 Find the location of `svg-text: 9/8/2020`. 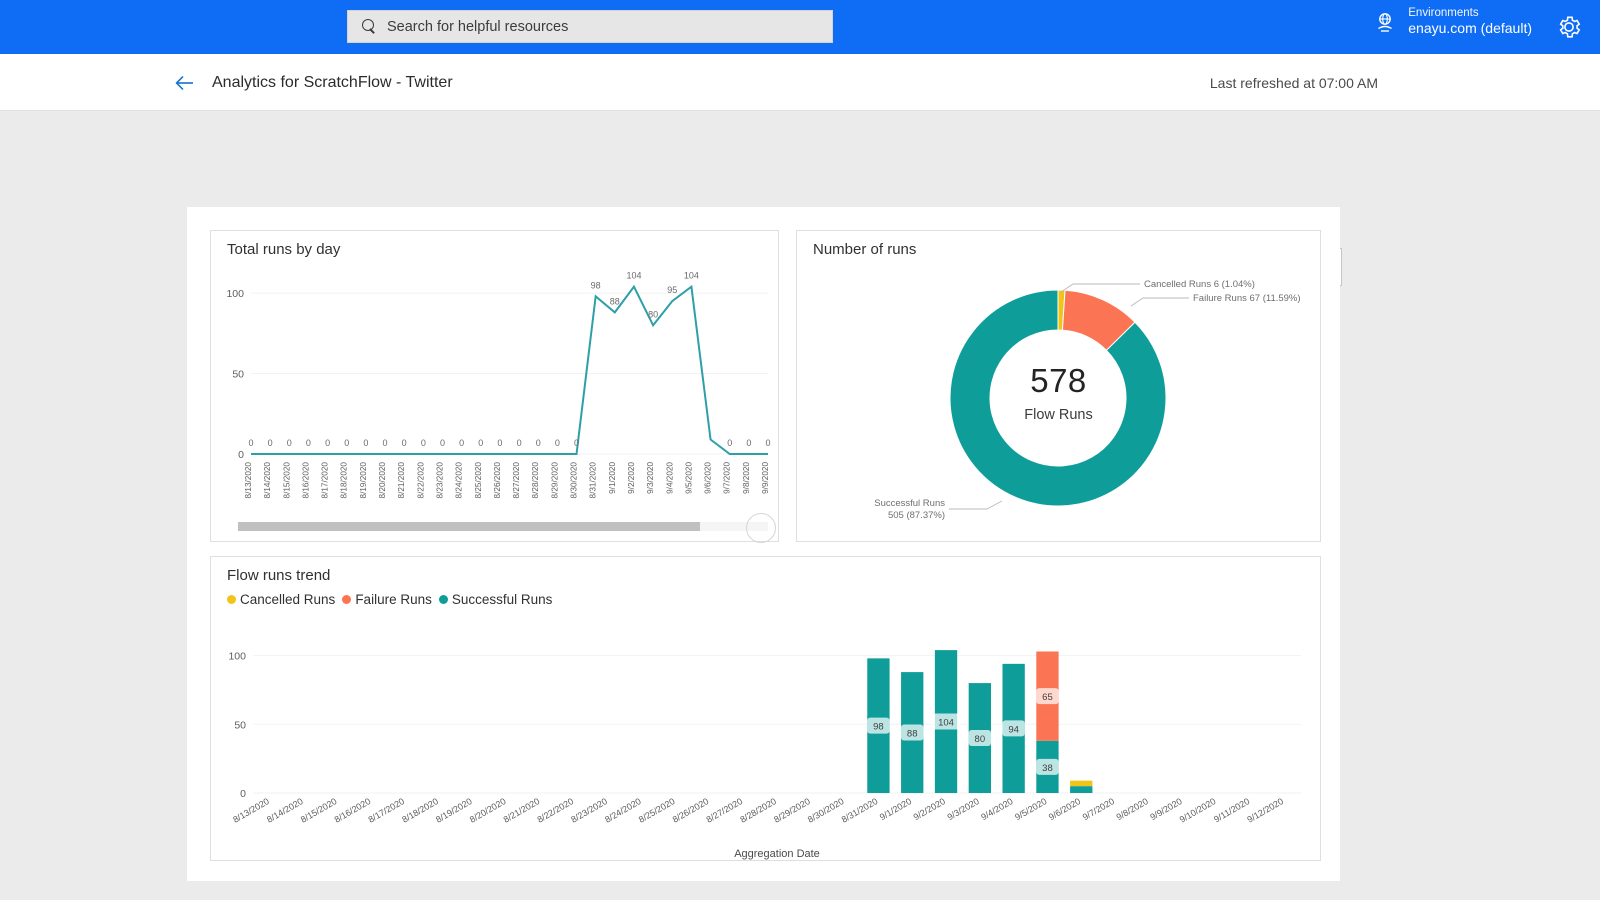

svg-text: 9/8/2020 is located at coordinates (1132, 809).